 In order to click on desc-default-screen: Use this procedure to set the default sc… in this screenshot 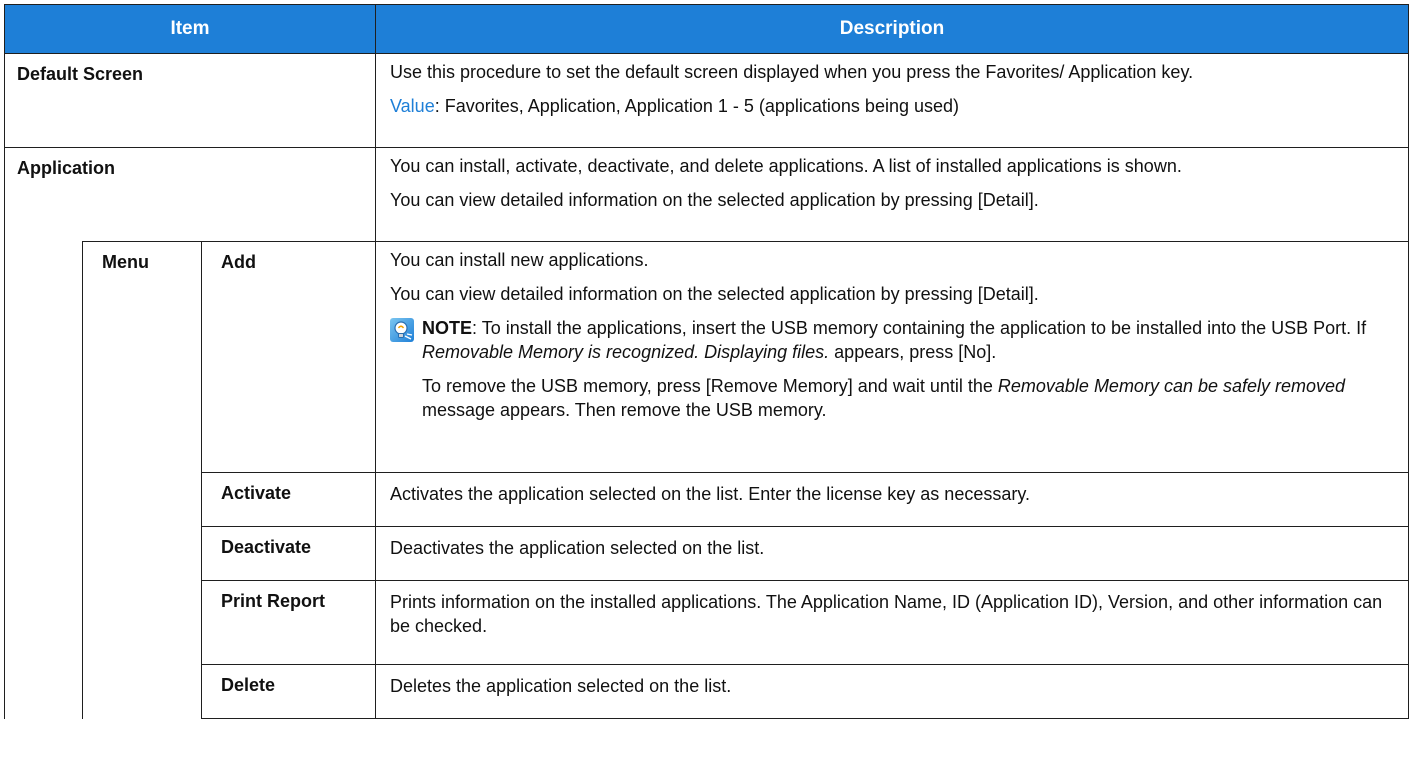, I will do `click(892, 100)`.